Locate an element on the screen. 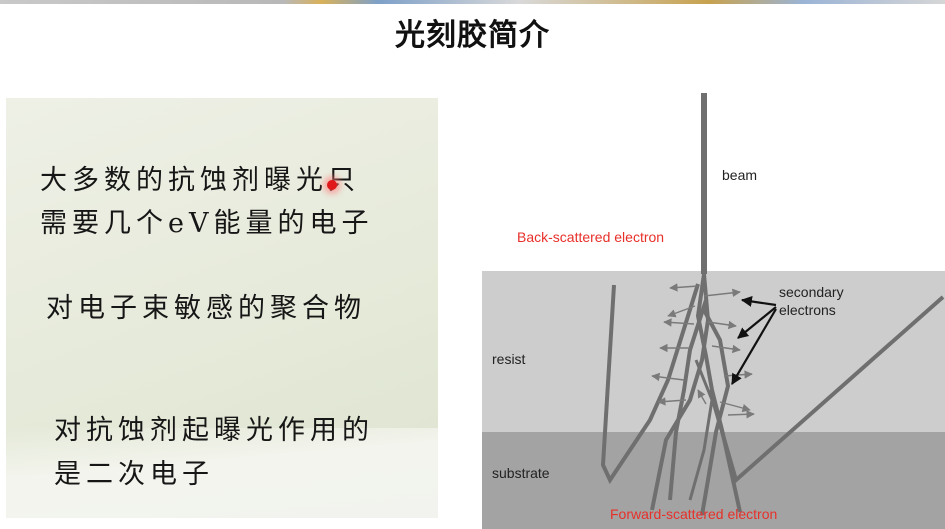  secondary-label-line2: electrons is located at coordinates (807, 310).